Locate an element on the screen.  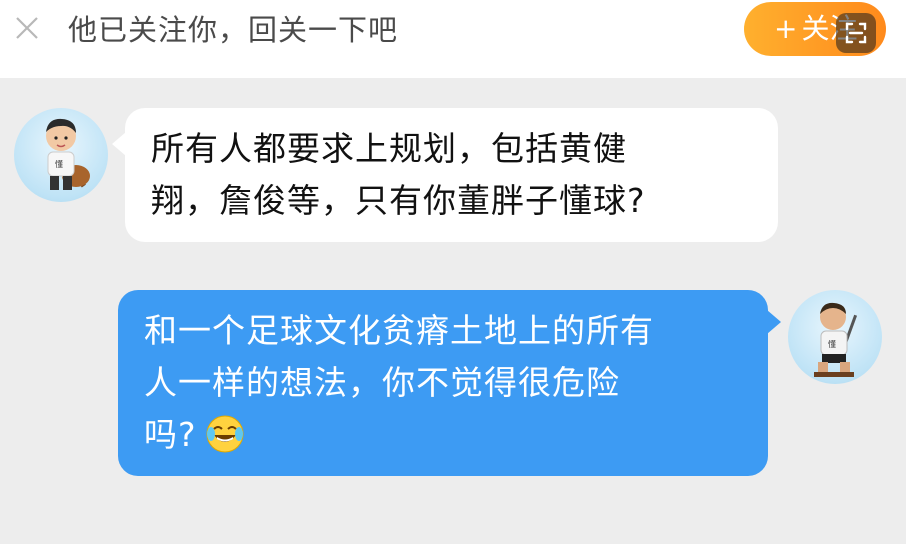
laughing-tears-emoji-icon is located at coordinates (225, 434).